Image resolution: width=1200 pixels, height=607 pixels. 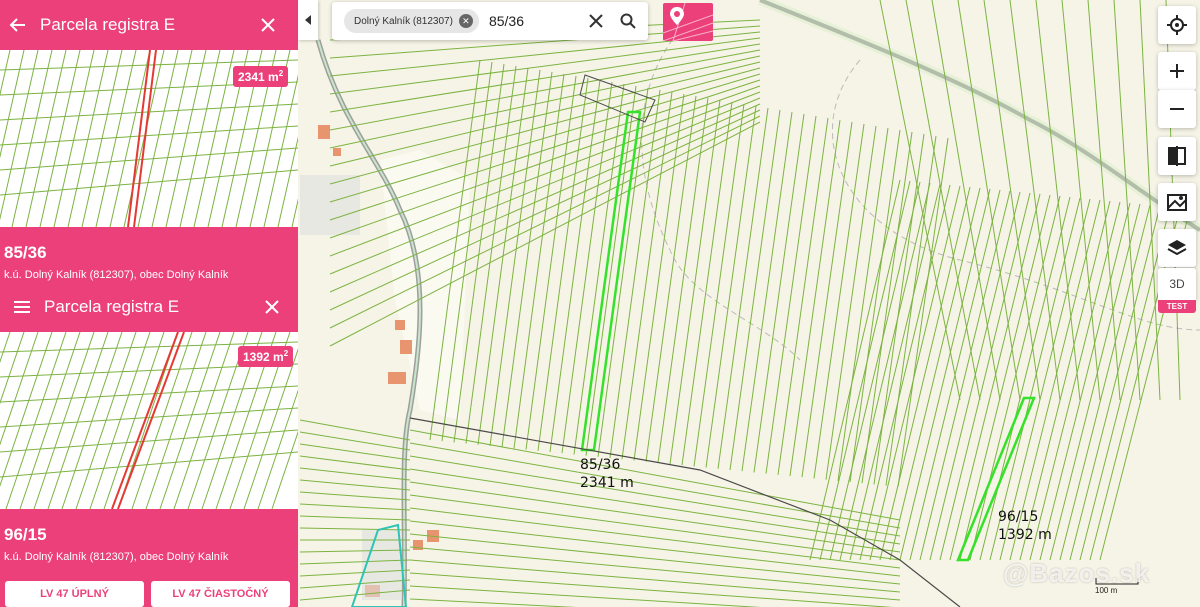 What do you see at coordinates (1177, 109) in the screenshot?
I see `zoom-out-button` at bounding box center [1177, 109].